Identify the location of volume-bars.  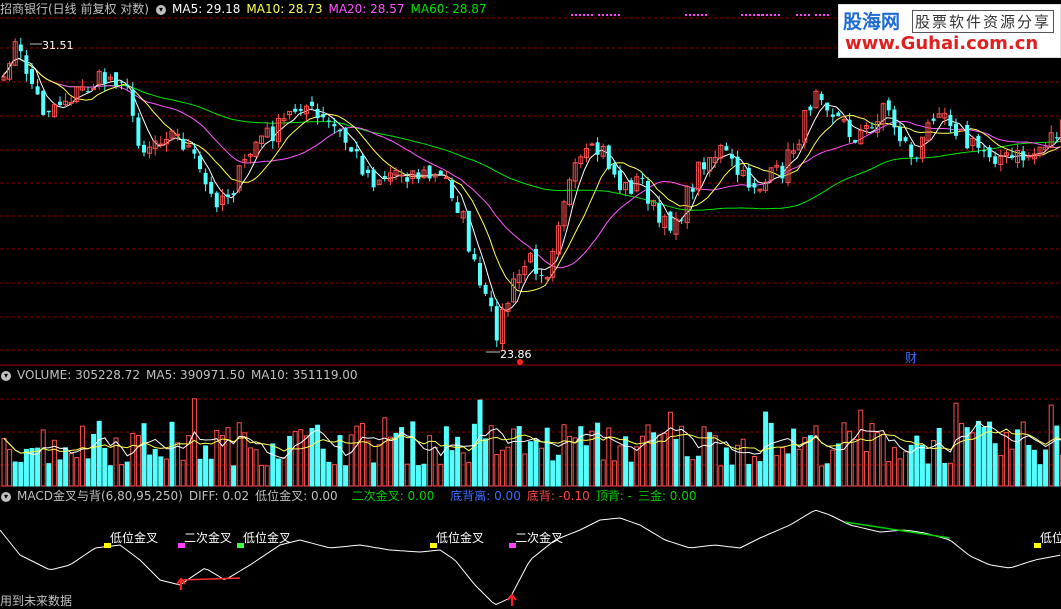
(531, 442).